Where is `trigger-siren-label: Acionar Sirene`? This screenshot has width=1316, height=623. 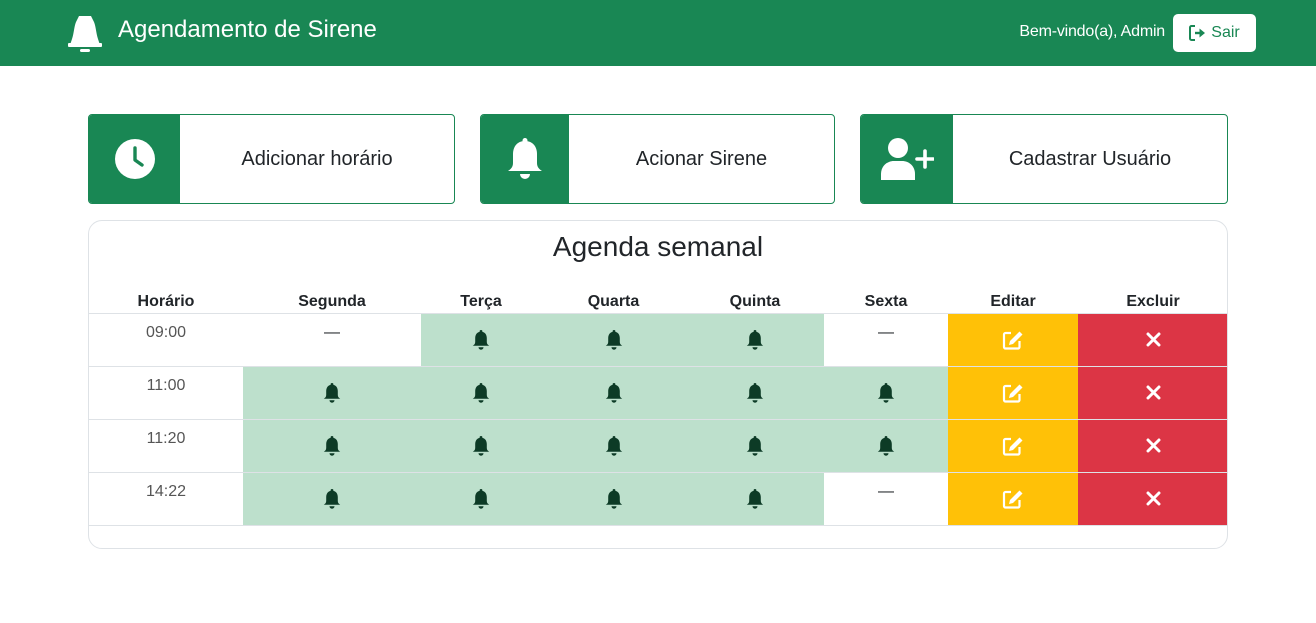 trigger-siren-label: Acionar Sirene is located at coordinates (701, 158).